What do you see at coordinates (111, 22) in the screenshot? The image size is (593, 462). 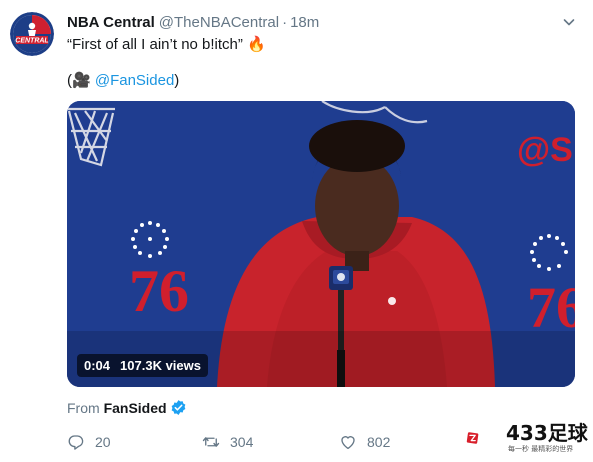 I see `author-name: NBA Central` at bounding box center [111, 22].